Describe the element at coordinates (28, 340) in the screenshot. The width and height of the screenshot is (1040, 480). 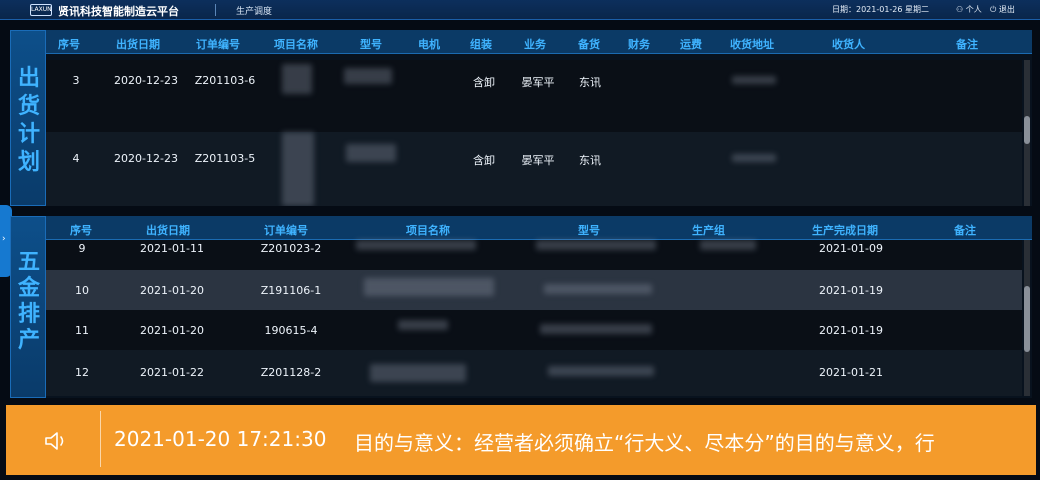
I see `side-char: 产` at that location.